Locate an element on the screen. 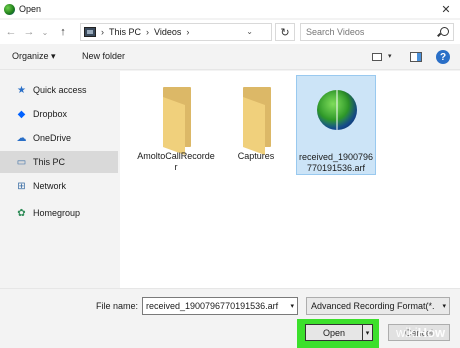  window-title: Open is located at coordinates (30, 9).